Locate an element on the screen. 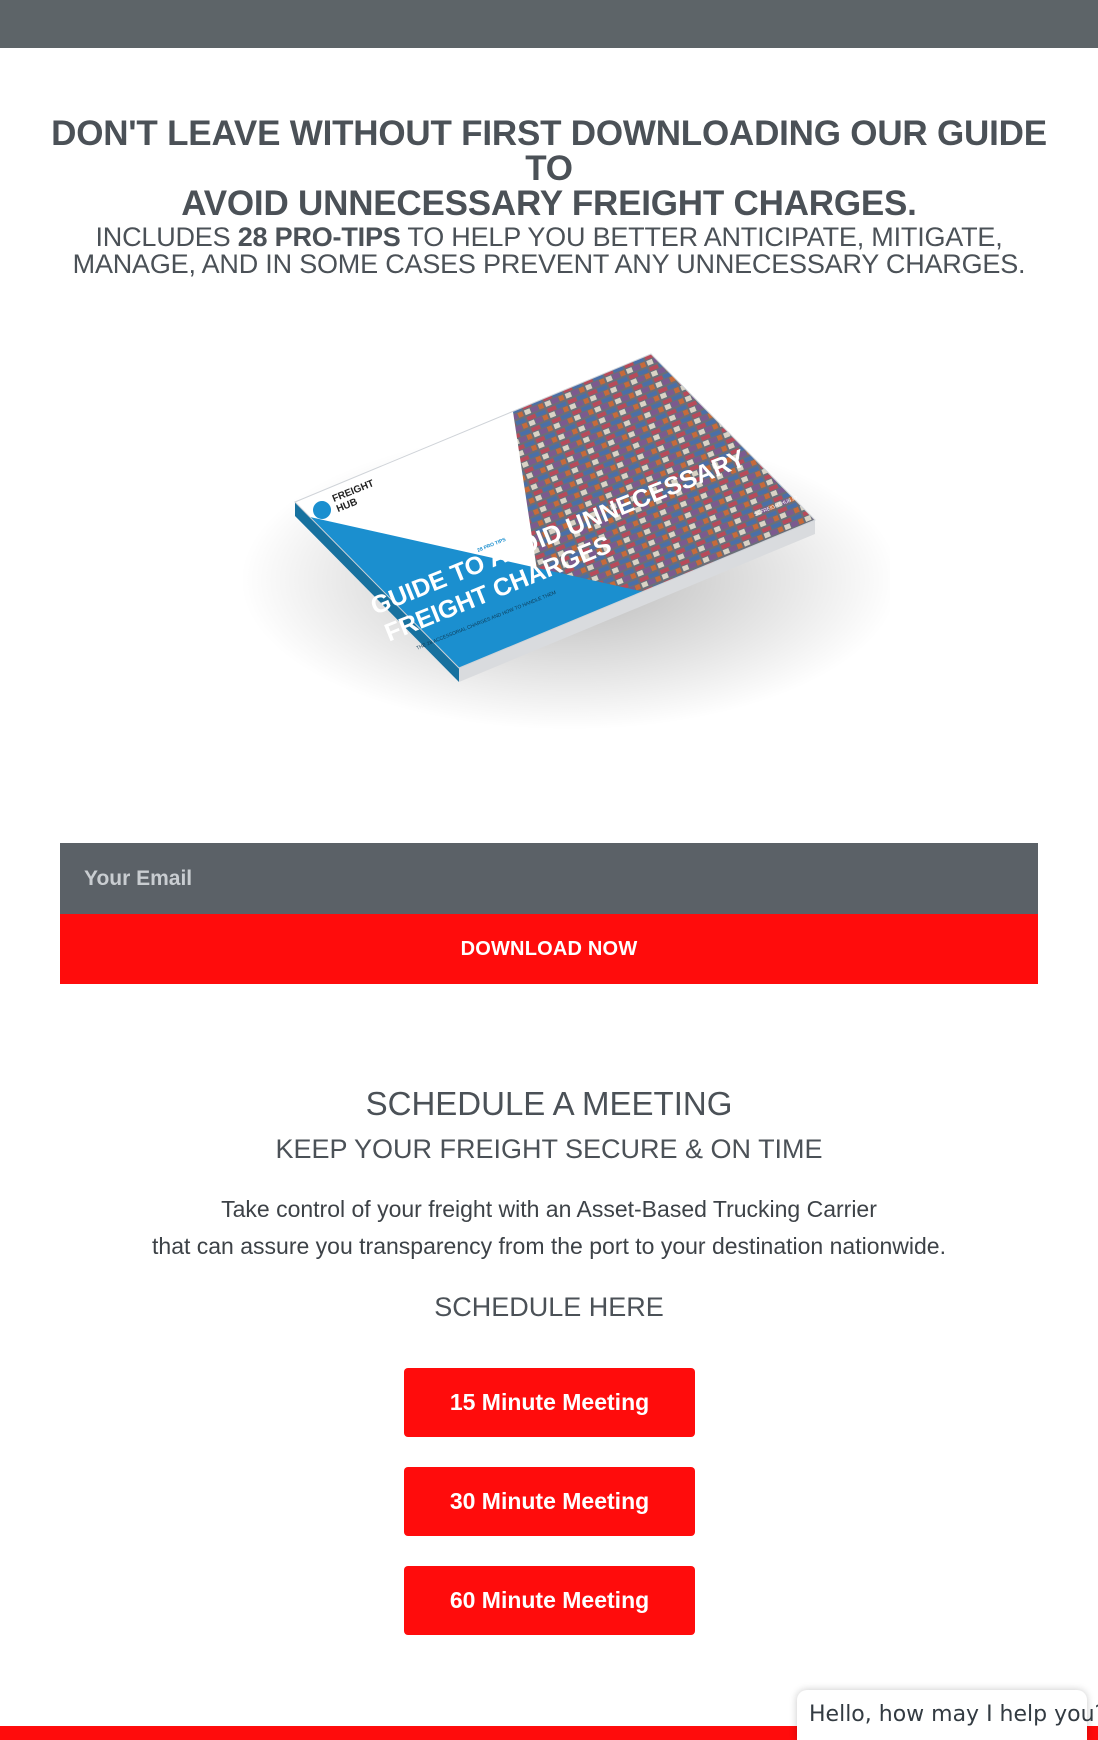 Image resolution: width=1098 pixels, height=1740 pixels. top-header-bar is located at coordinates (549, 24).